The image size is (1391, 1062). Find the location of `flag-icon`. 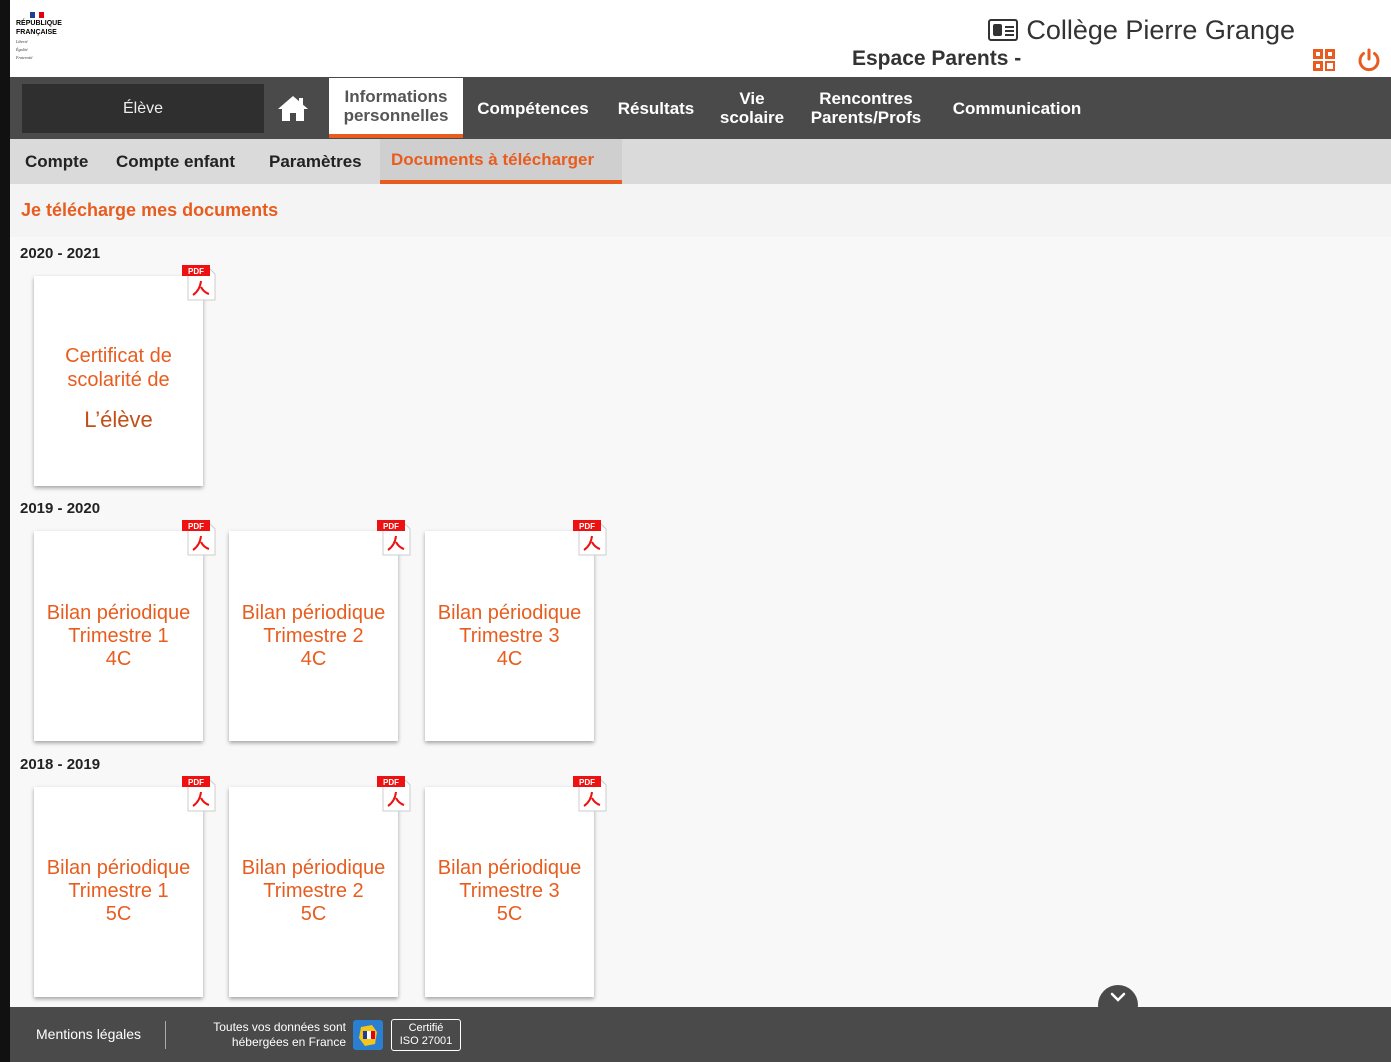

flag-icon is located at coordinates (37, 15).